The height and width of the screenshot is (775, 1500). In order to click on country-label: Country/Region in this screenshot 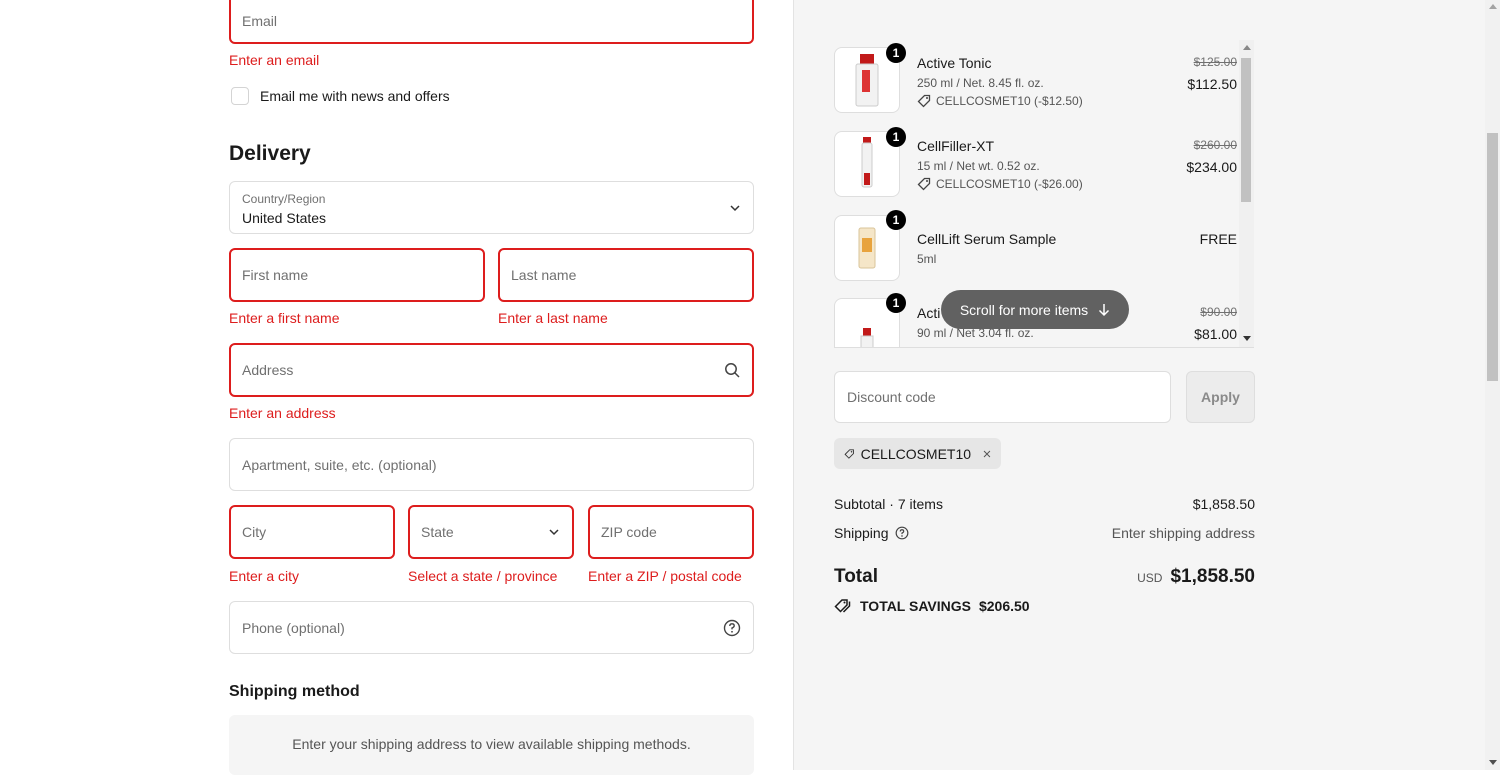, I will do `click(284, 199)`.